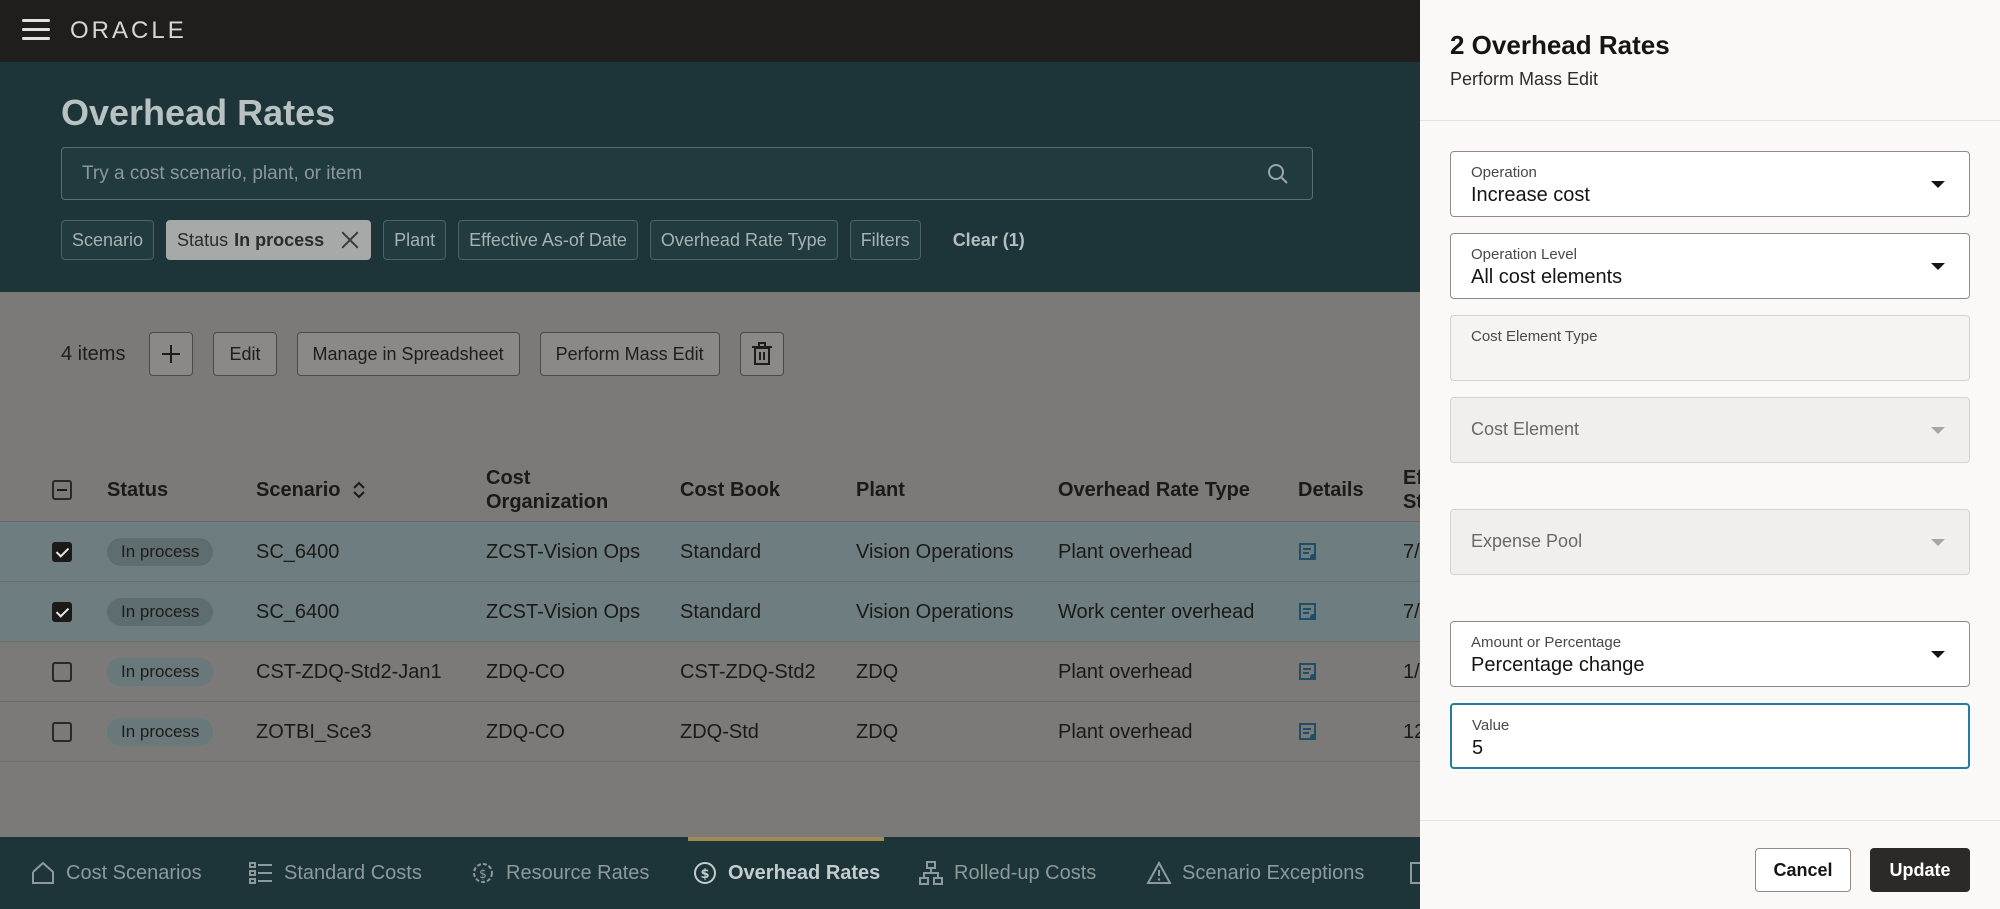 This screenshot has height=909, width=2000. Describe the element at coordinates (730, 489) in the screenshot. I see `column-header-cost-book: Cost Book` at that location.